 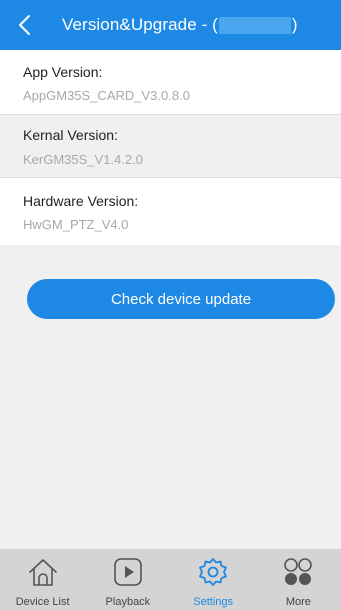 I want to click on hardware-version-section: Hardware Version: HwGM_PTZ_V4.0, so click(x=170, y=211).